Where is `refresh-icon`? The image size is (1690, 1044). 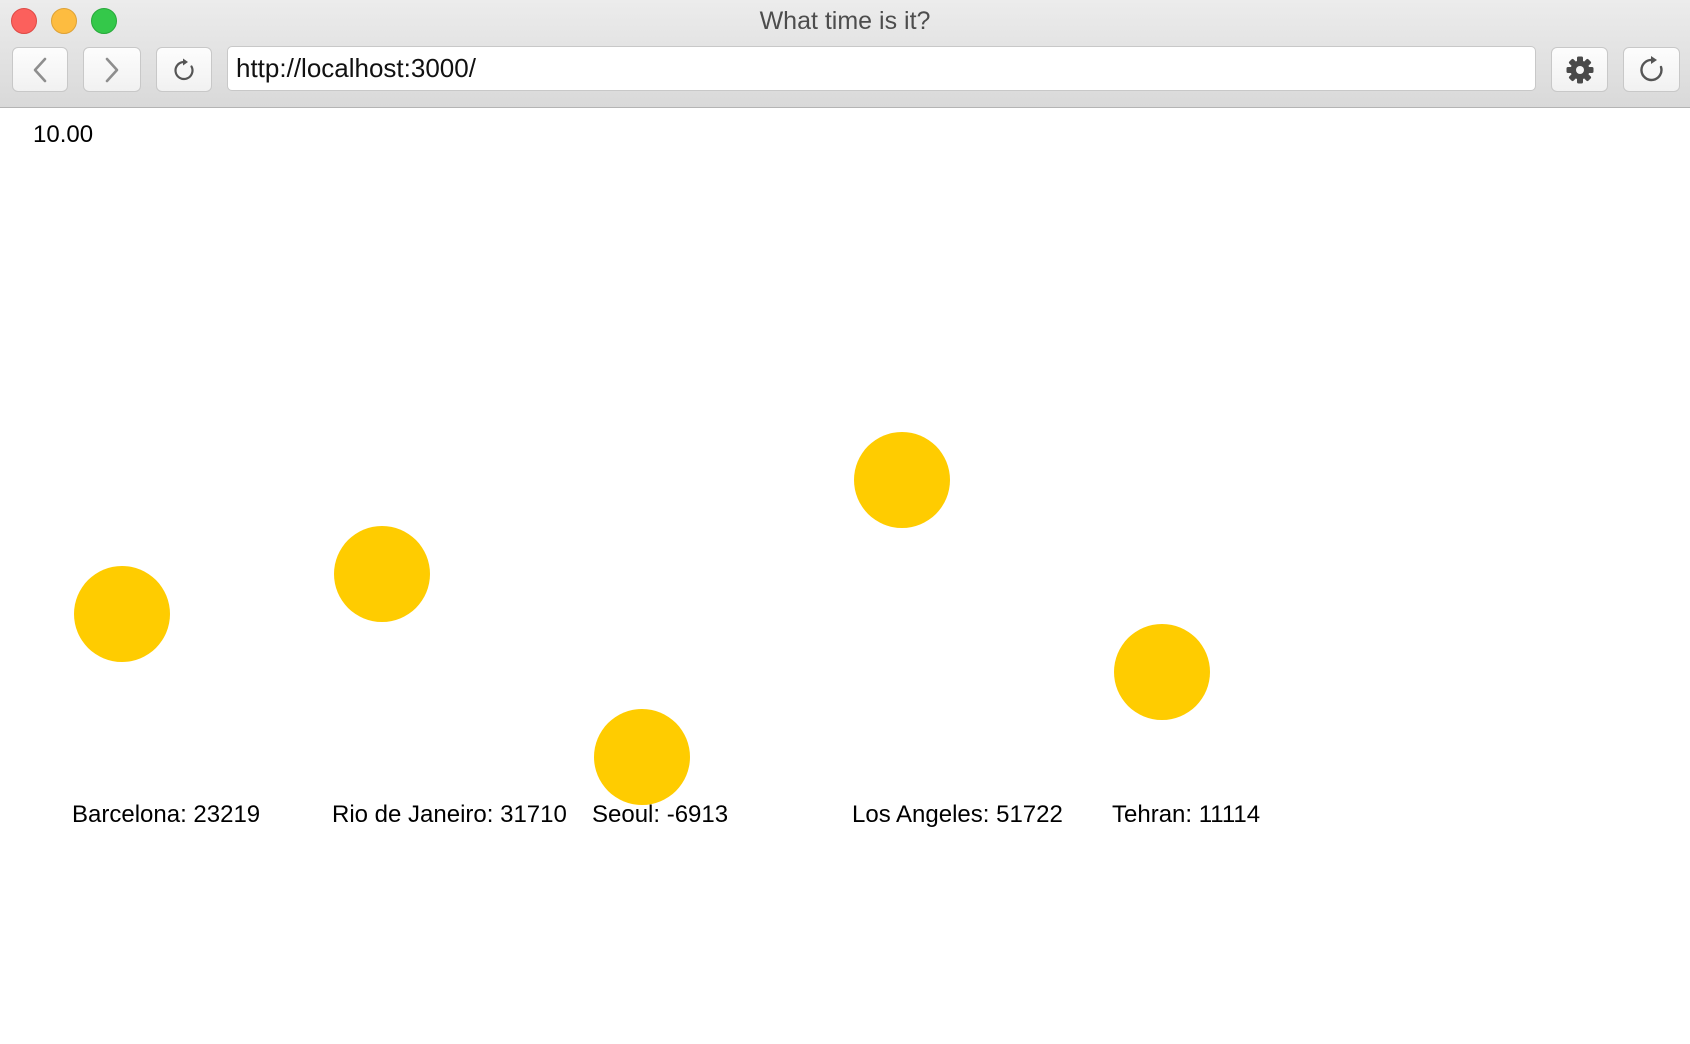
refresh-icon is located at coordinates (1651, 68).